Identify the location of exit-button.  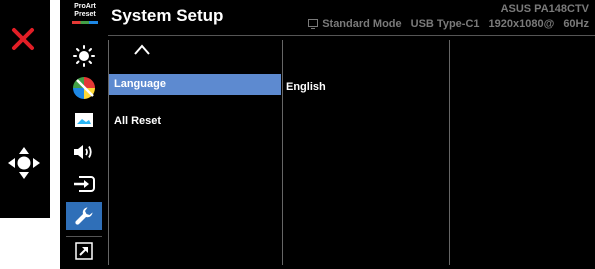
(23, 39).